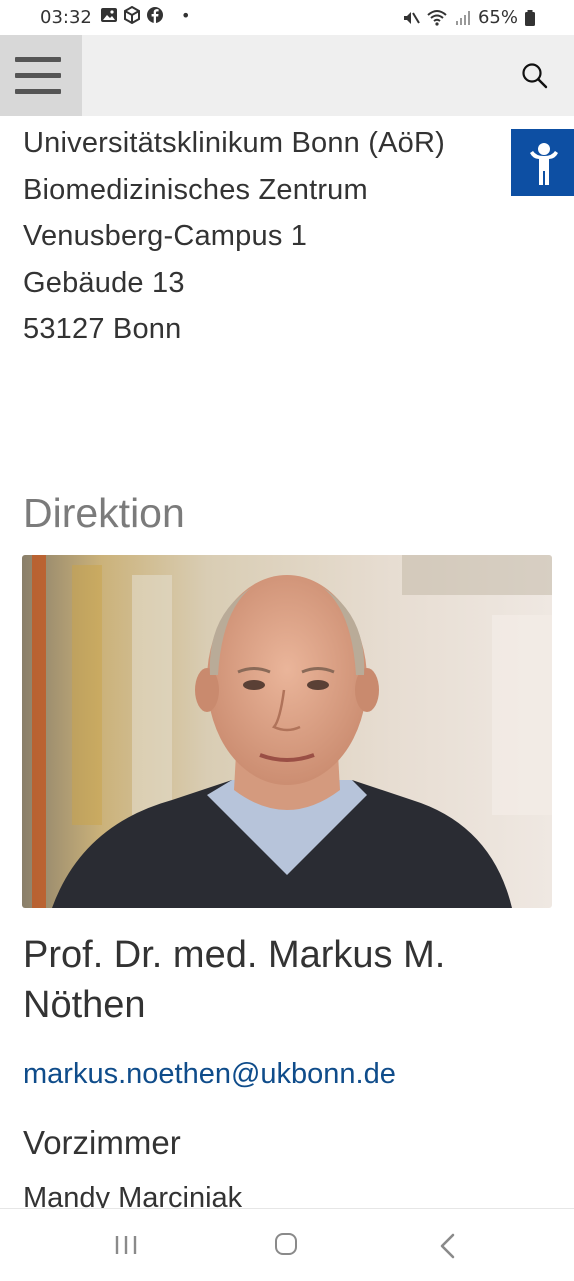 This screenshot has height=1281, width=574. I want to click on system-nav-bar, so click(287, 1244).